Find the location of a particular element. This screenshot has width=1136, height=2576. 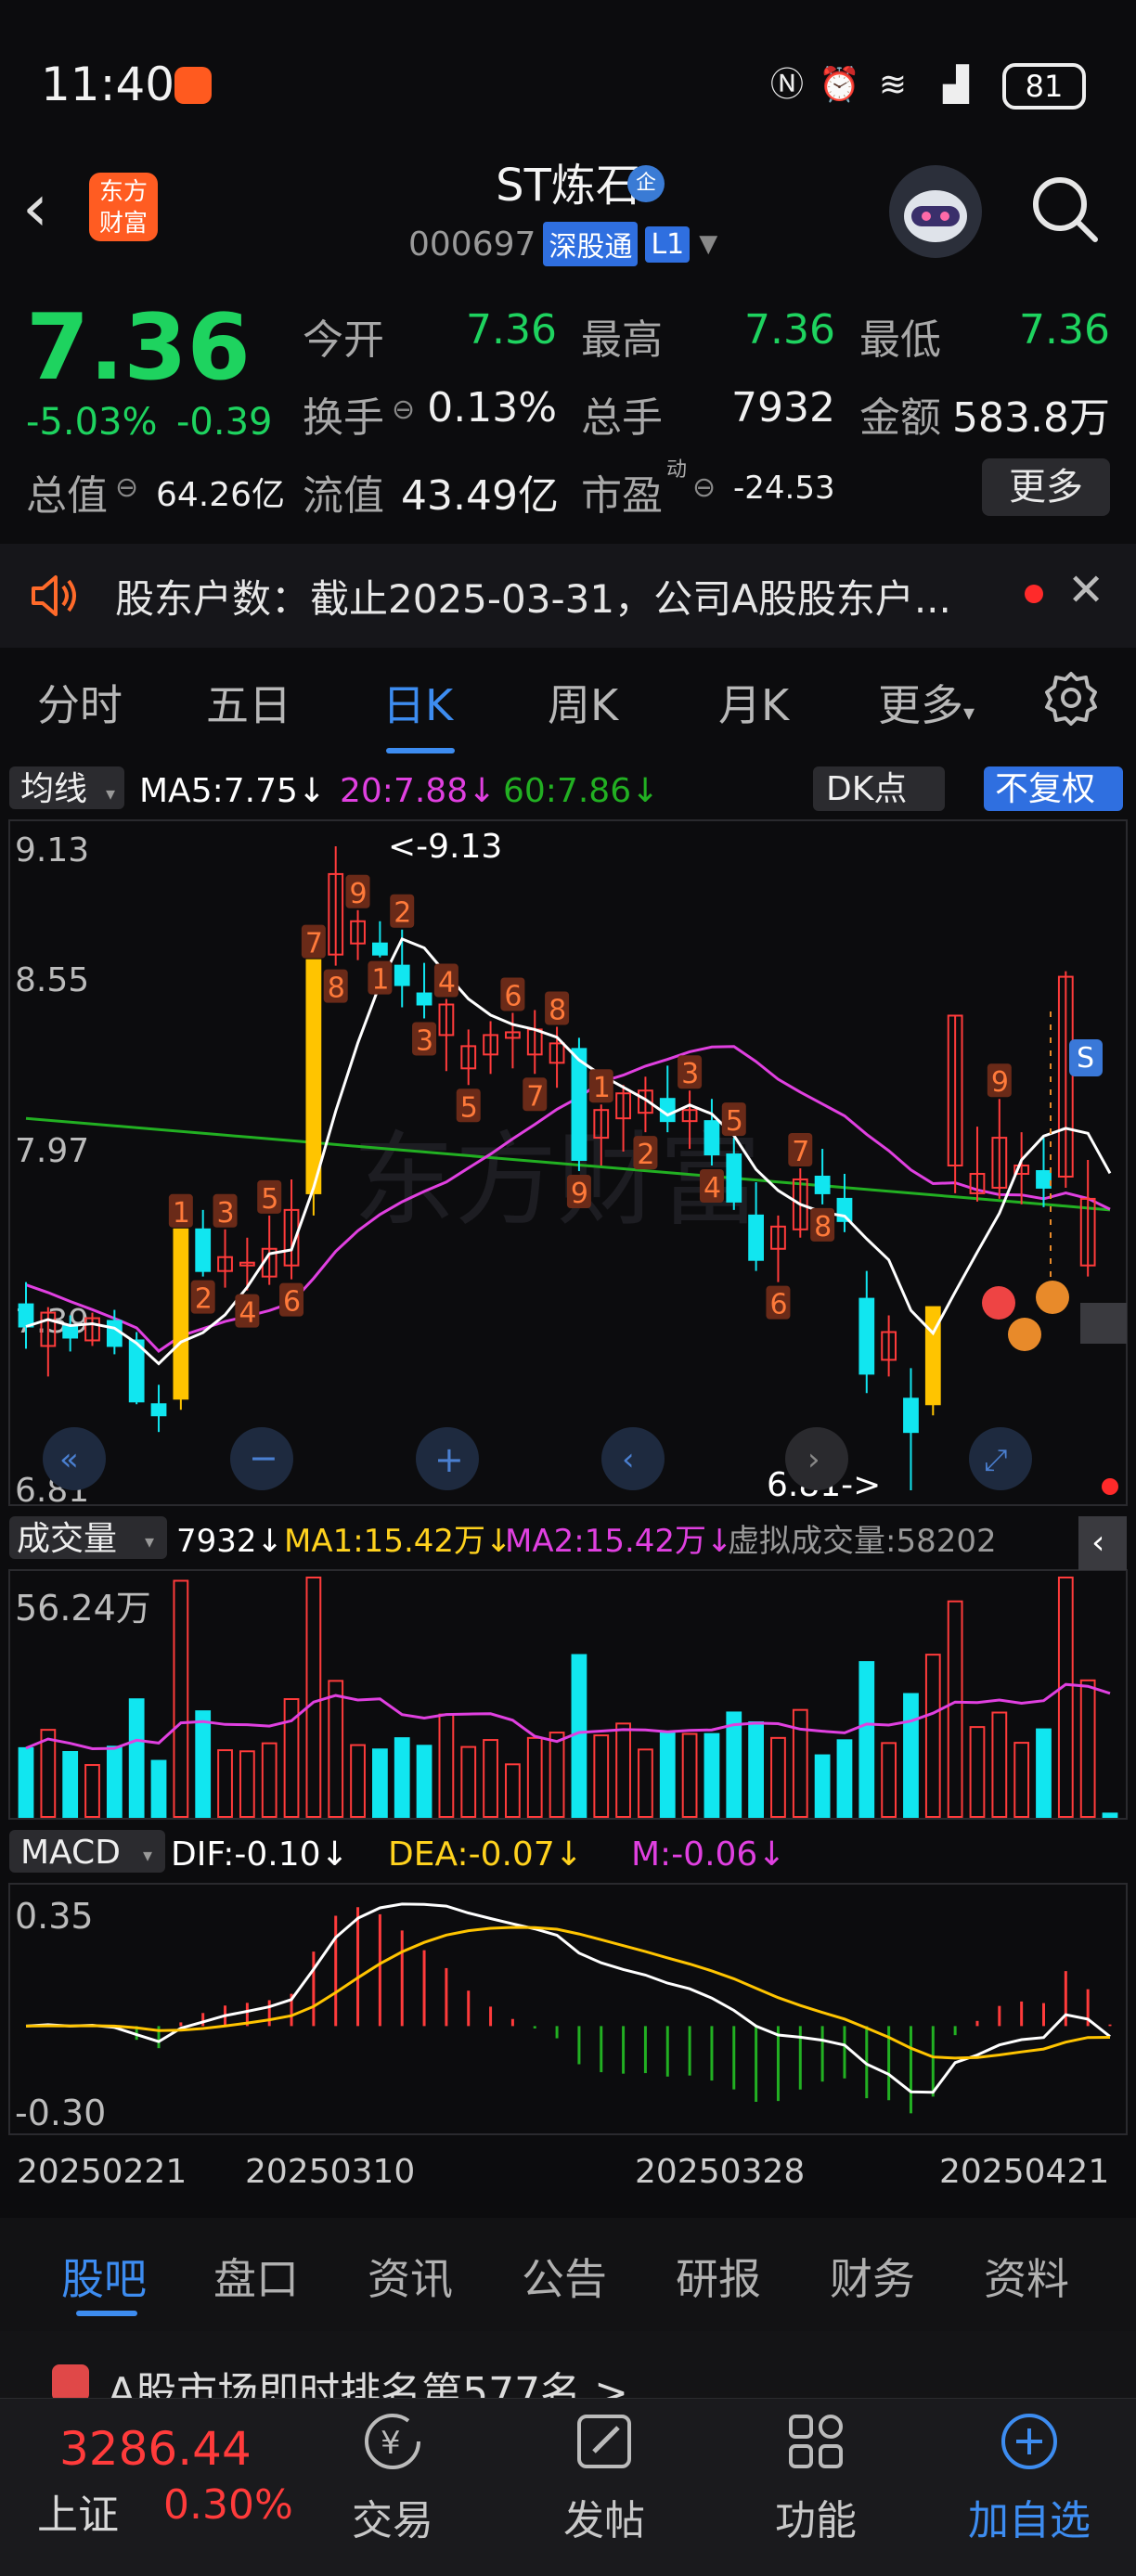

td-number: 9 is located at coordinates (1000, 1082).